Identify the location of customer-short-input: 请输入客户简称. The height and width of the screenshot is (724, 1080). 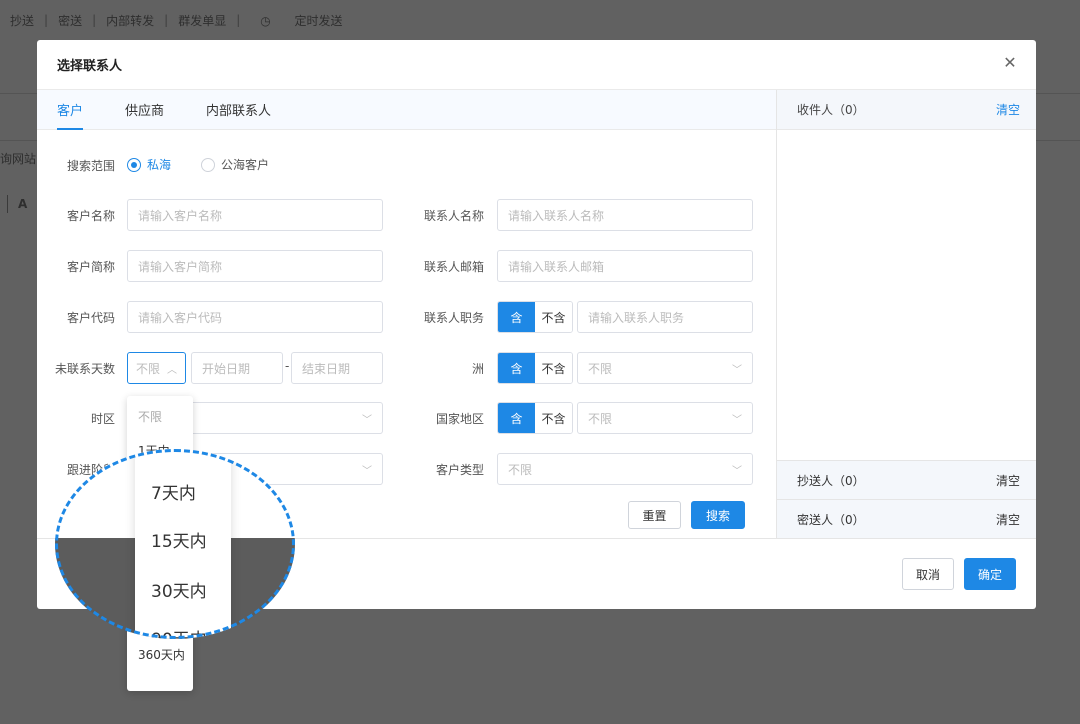
(255, 266).